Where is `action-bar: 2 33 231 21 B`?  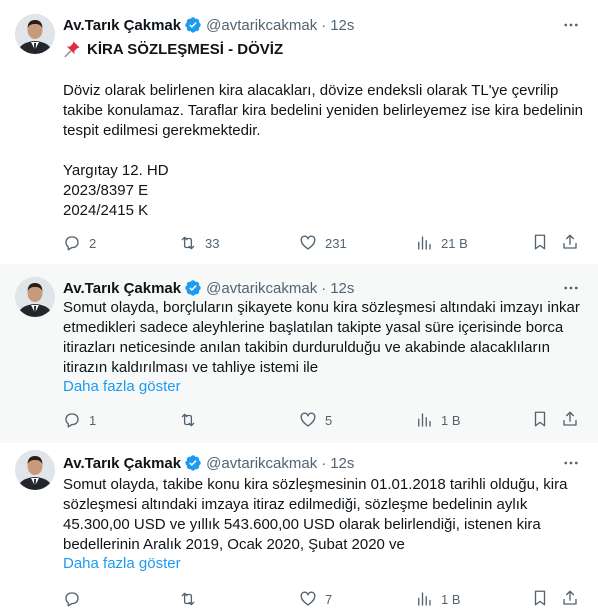
action-bar: 2 33 231 21 B is located at coordinates (323, 243).